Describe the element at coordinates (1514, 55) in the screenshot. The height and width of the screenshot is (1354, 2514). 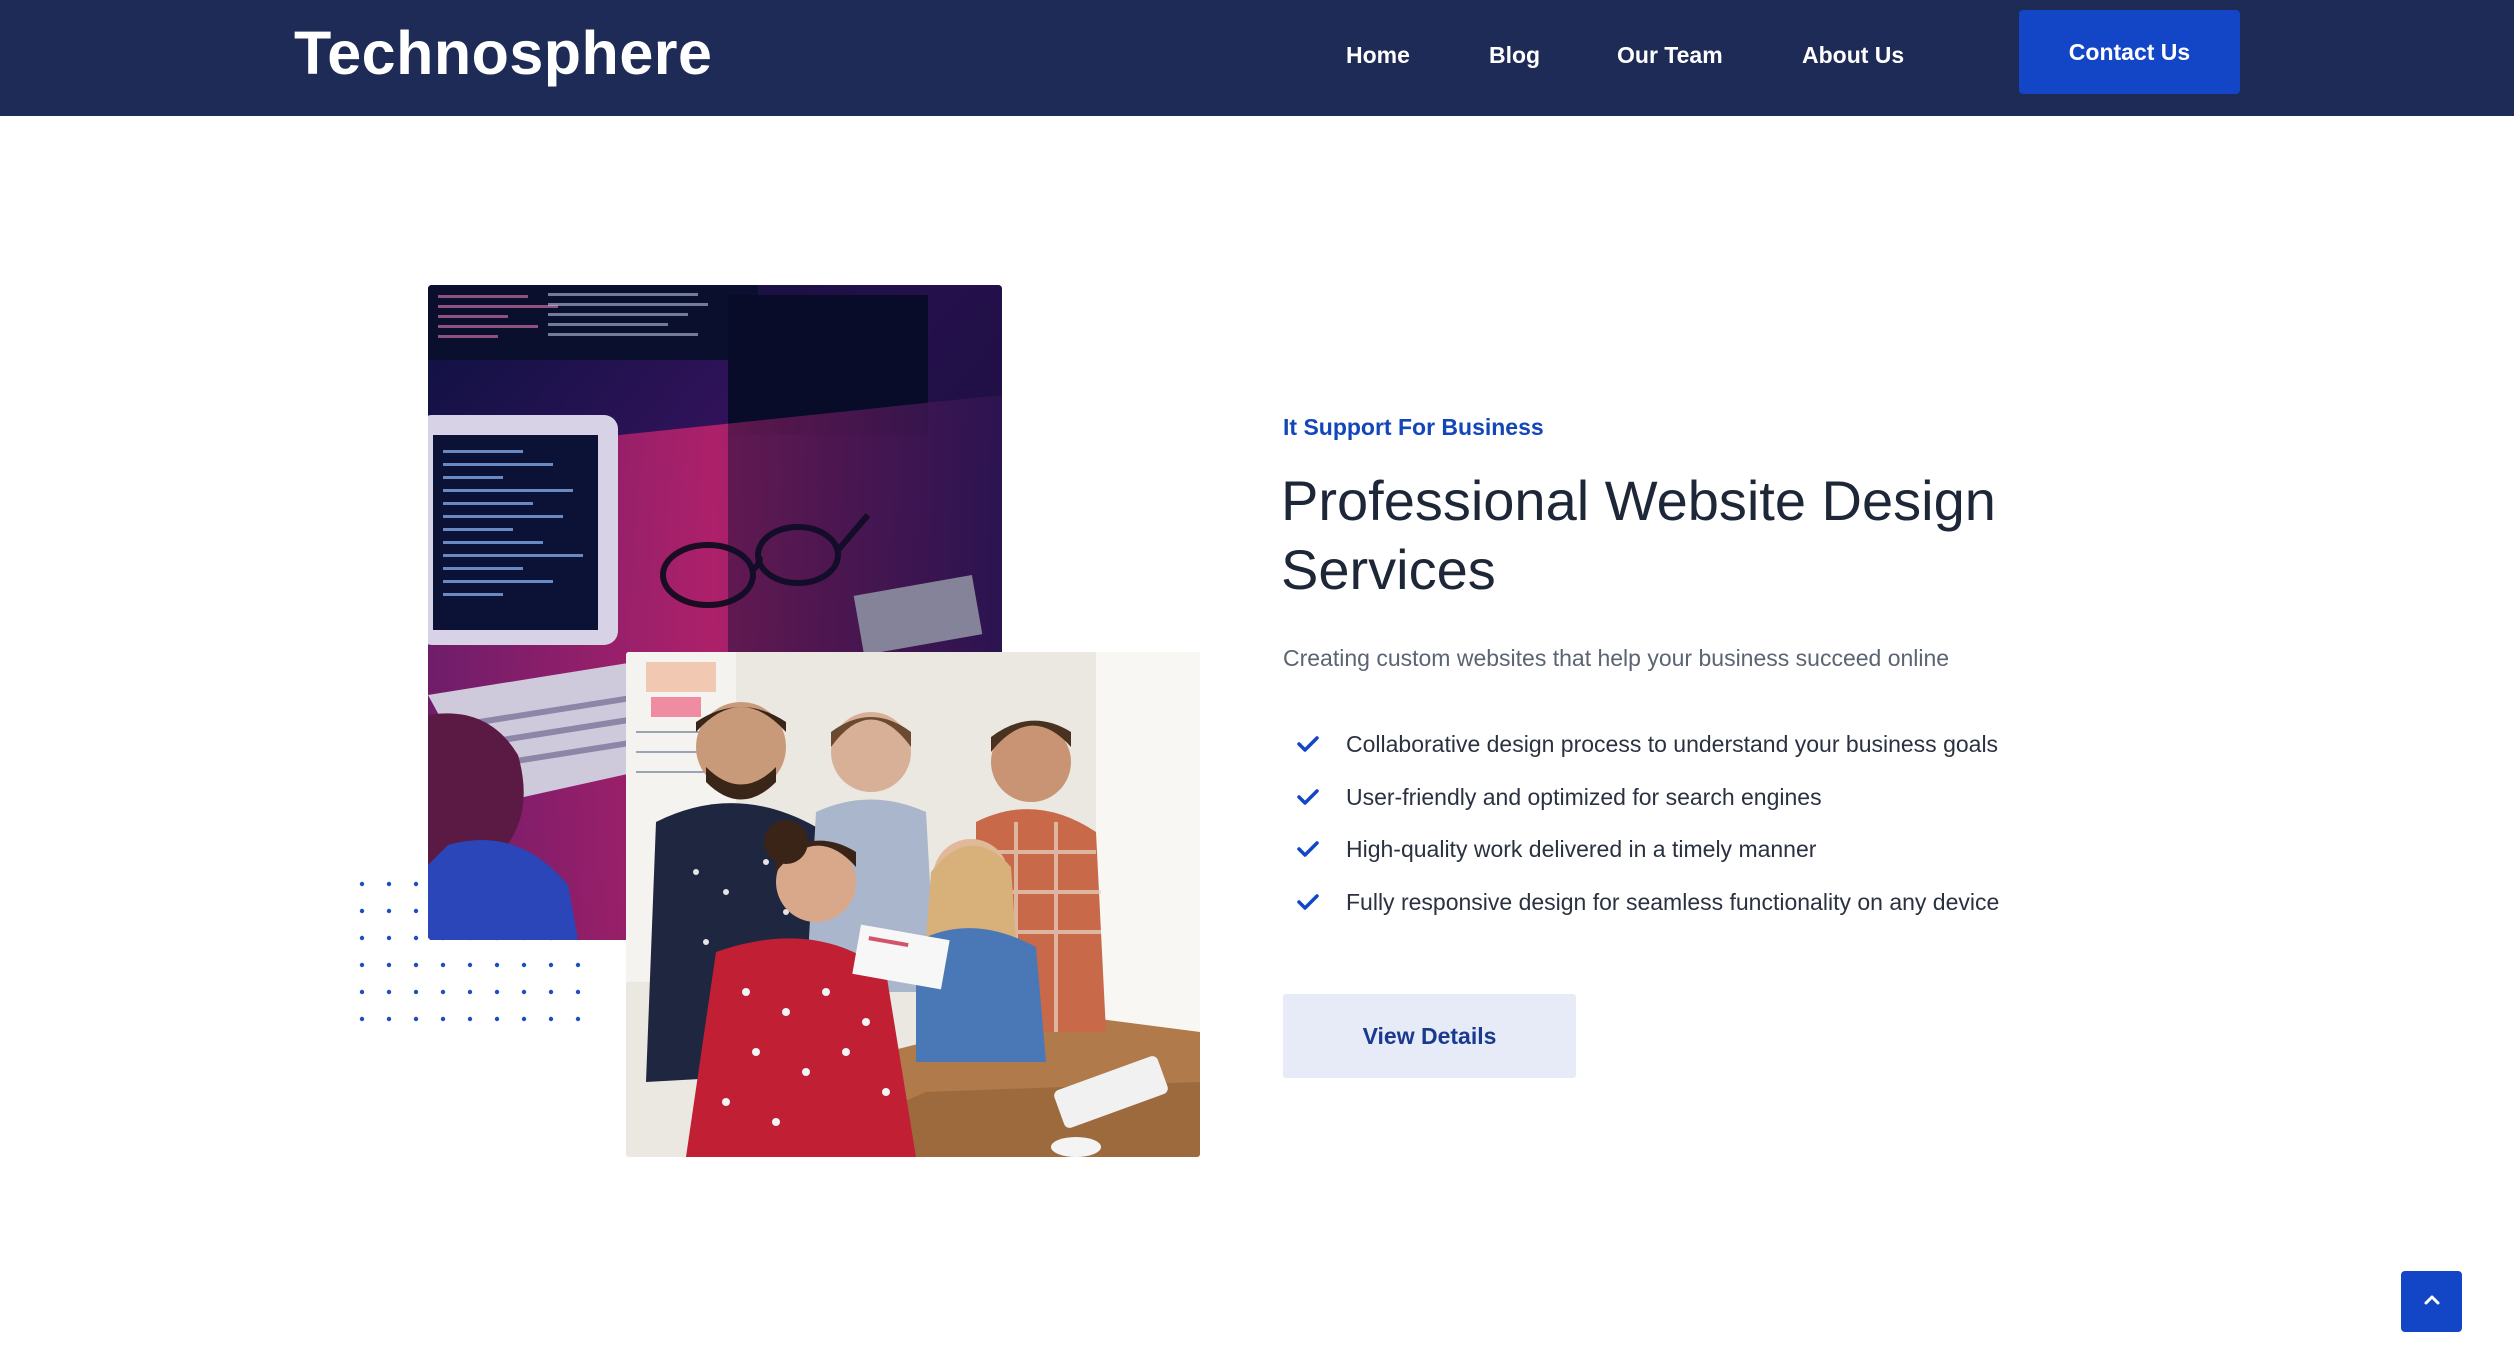
I see `nav-blog: Blog` at that location.